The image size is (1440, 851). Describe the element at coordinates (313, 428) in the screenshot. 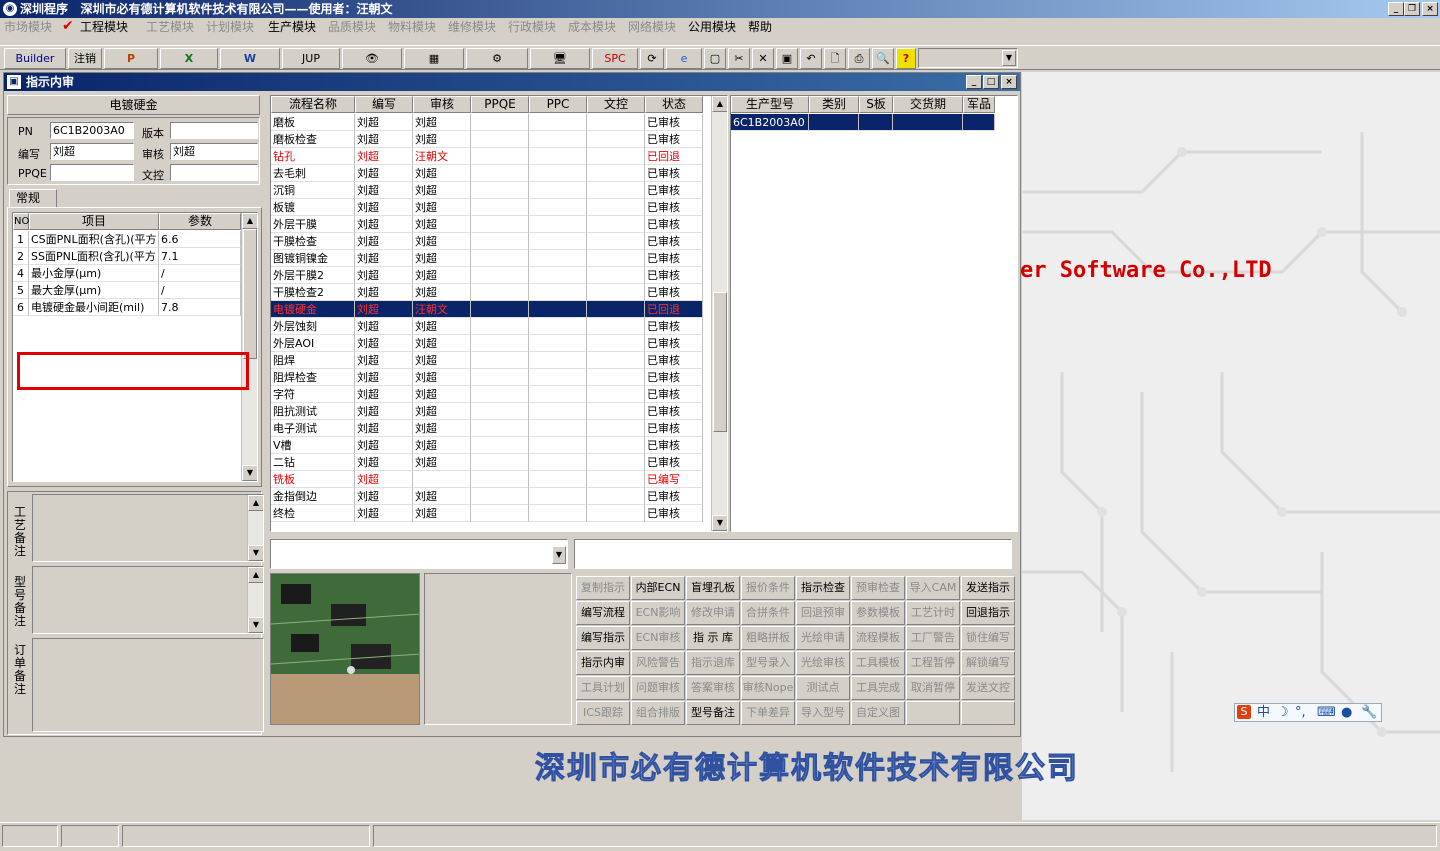

I see `process-cell: 电子测试` at that location.